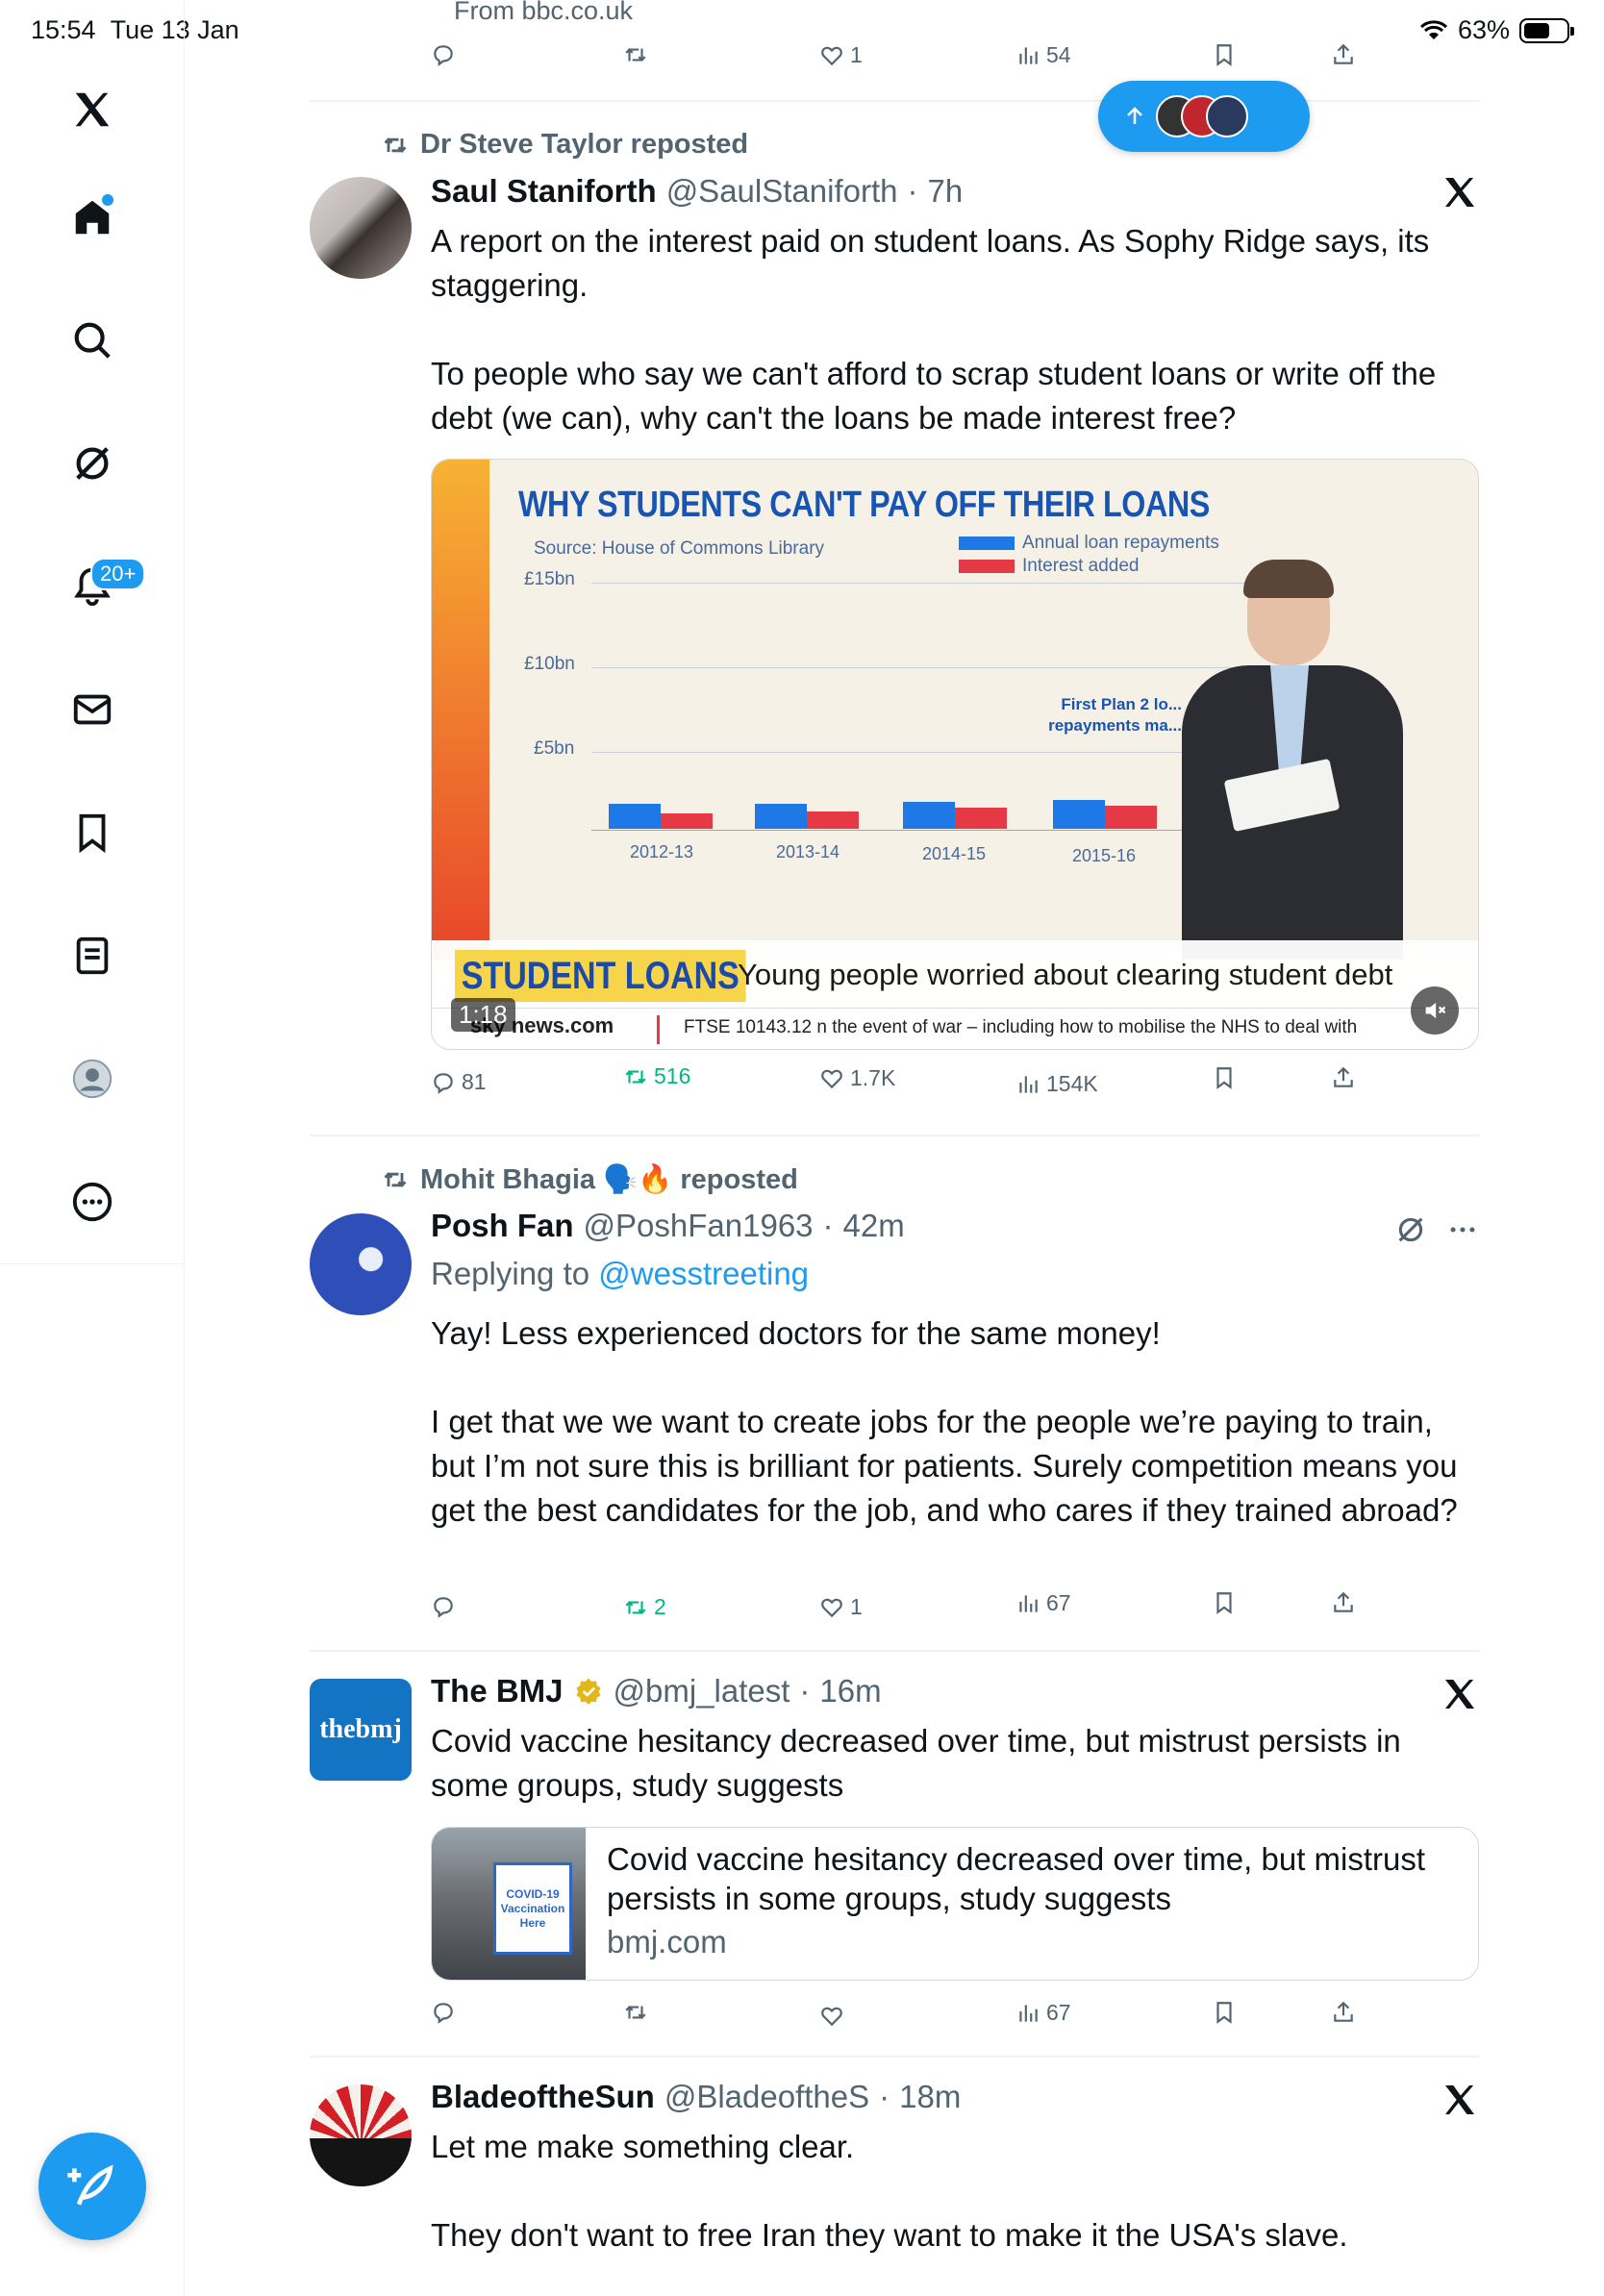 Image resolution: width=1604 pixels, height=2296 pixels. Describe the element at coordinates (1081, 566) in the screenshot. I see `legend-interest: Interest added` at that location.